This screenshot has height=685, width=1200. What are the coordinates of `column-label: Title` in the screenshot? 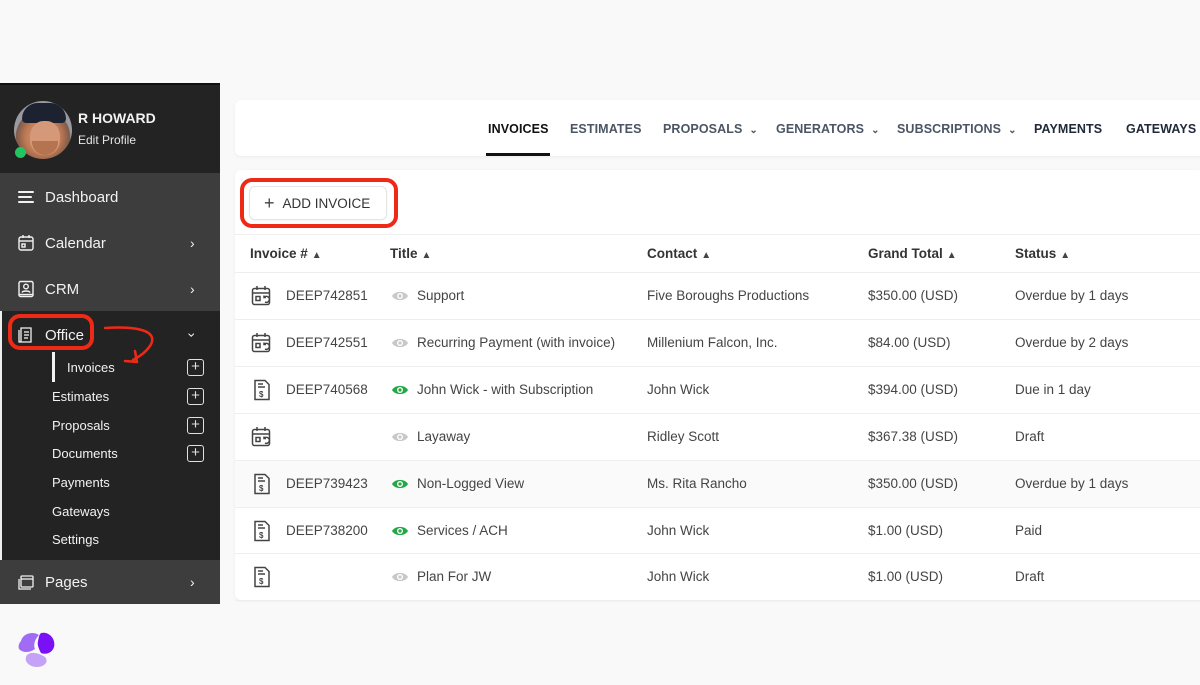 It's located at (404, 253).